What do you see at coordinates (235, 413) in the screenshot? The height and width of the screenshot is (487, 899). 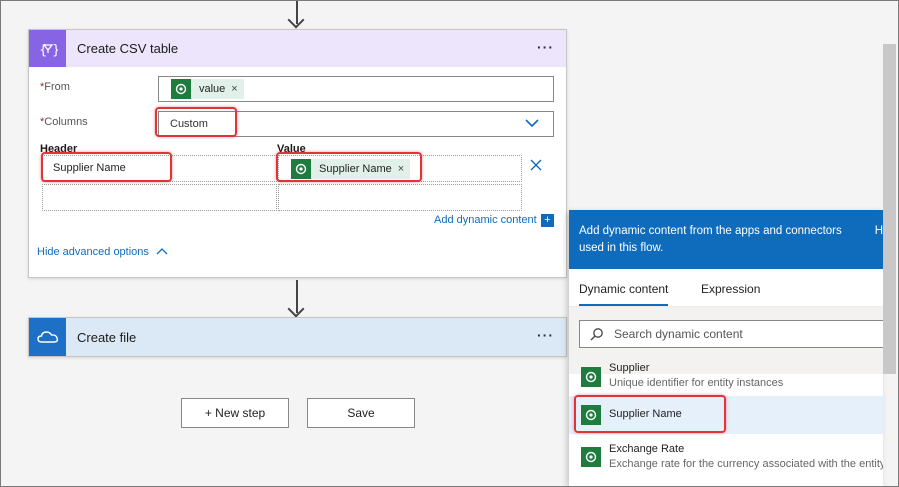 I see `new-step-button: + New step` at bounding box center [235, 413].